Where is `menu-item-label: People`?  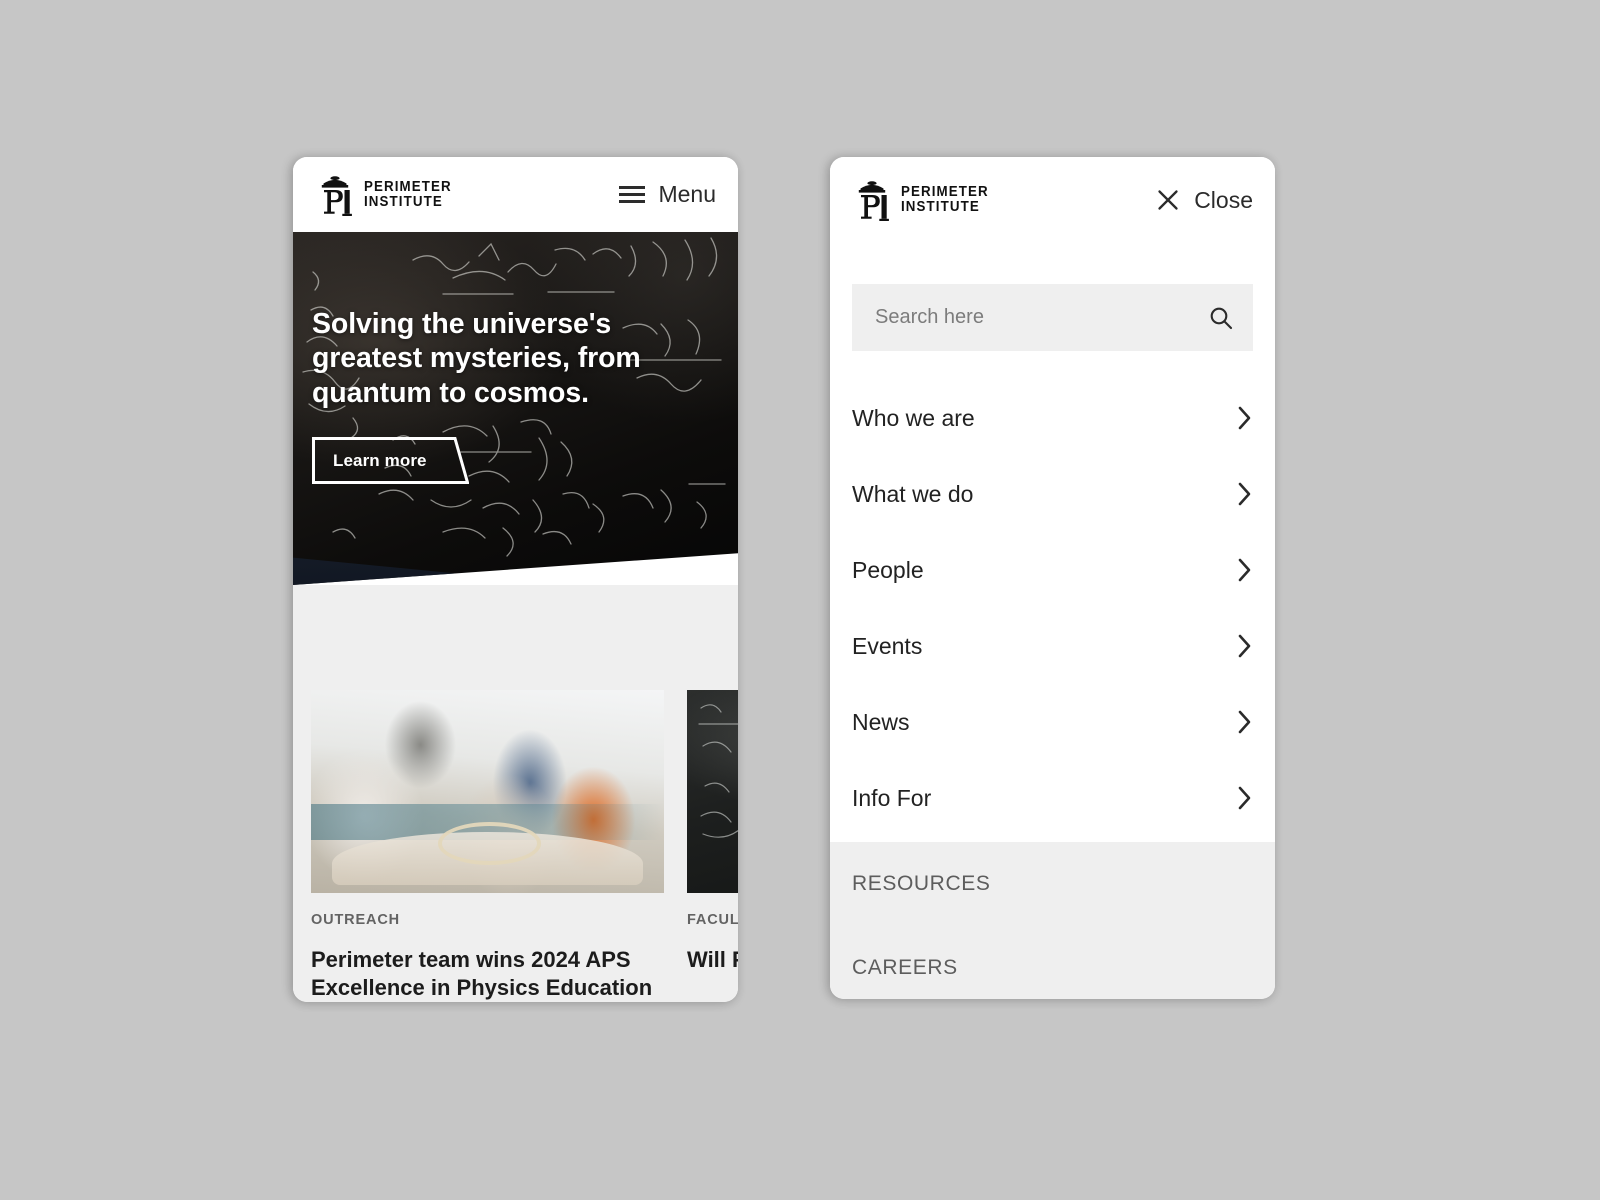
menu-item-label: People is located at coordinates (888, 569).